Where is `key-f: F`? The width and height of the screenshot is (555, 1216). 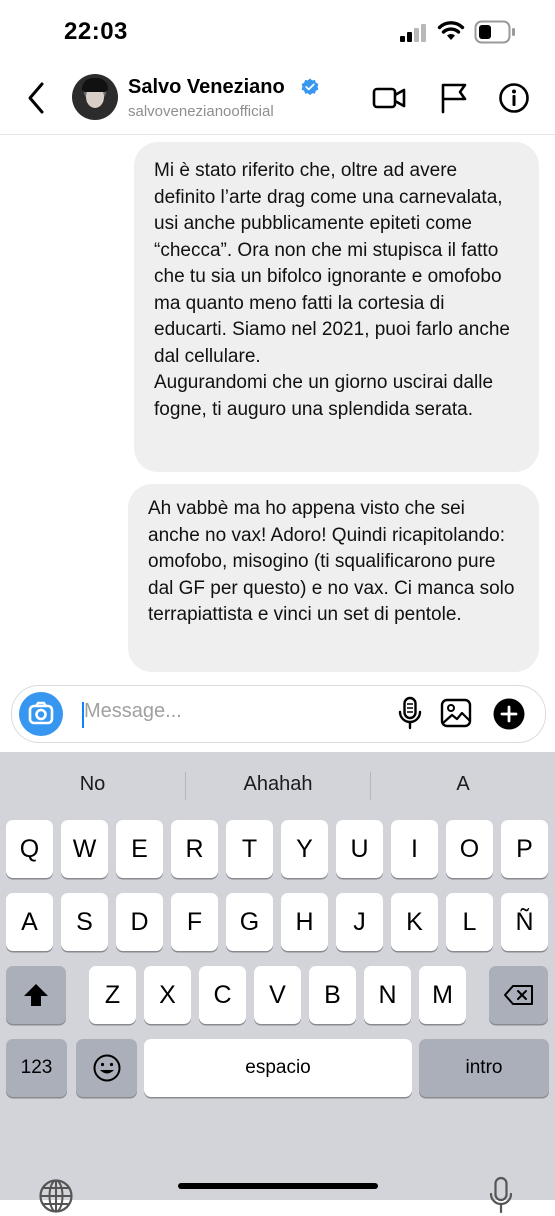
key-f: F is located at coordinates (194, 922).